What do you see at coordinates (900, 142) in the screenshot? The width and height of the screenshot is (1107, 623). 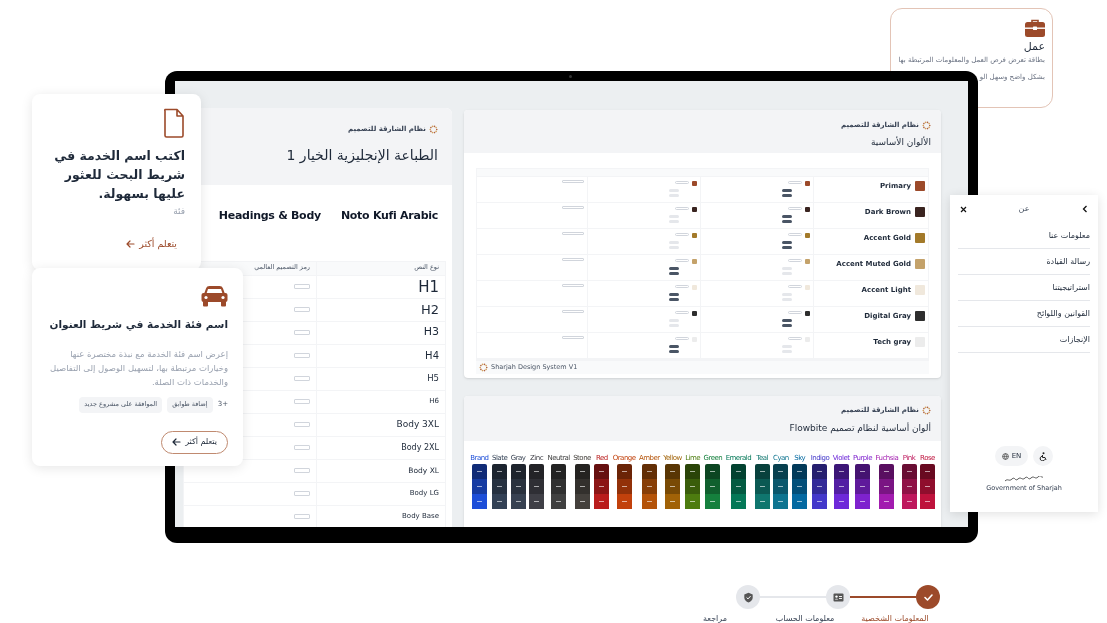 I see `document-title: الألوان الأساسية` at bounding box center [900, 142].